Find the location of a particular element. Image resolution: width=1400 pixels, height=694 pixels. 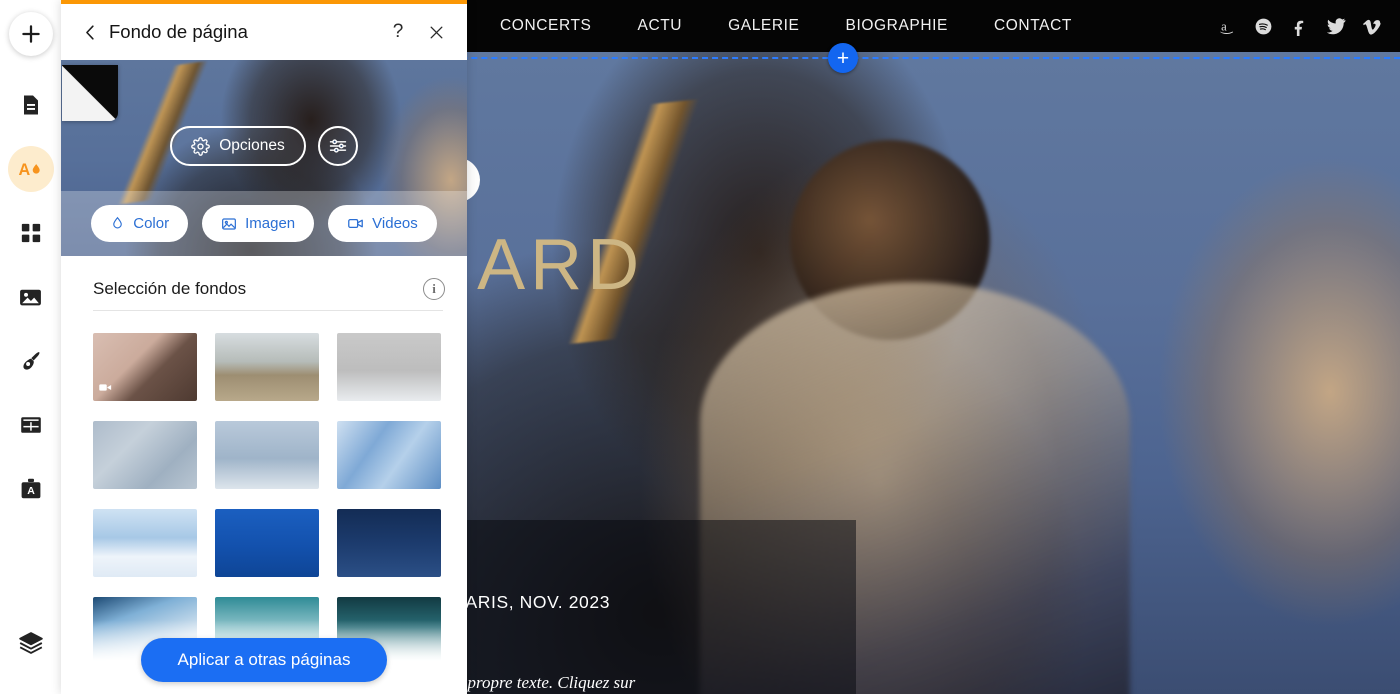

pen-nib-icon is located at coordinates (31, 360).